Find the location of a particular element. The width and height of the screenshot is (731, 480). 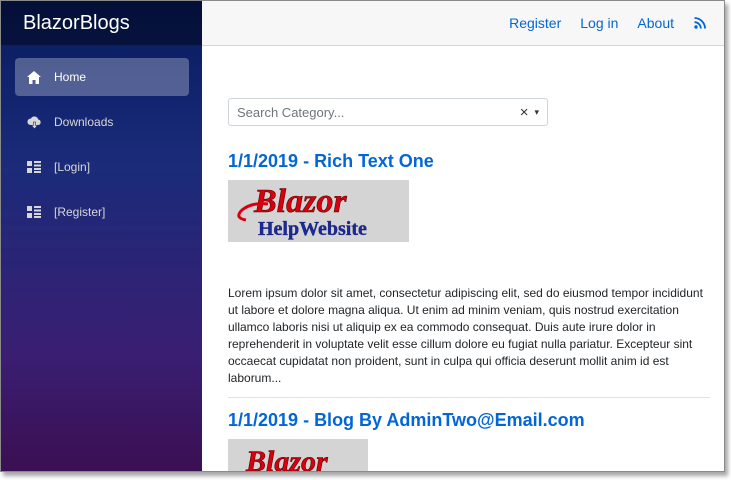

blazor-help-website-logo: Blazor HelpWebsite is located at coordinates (318, 211).